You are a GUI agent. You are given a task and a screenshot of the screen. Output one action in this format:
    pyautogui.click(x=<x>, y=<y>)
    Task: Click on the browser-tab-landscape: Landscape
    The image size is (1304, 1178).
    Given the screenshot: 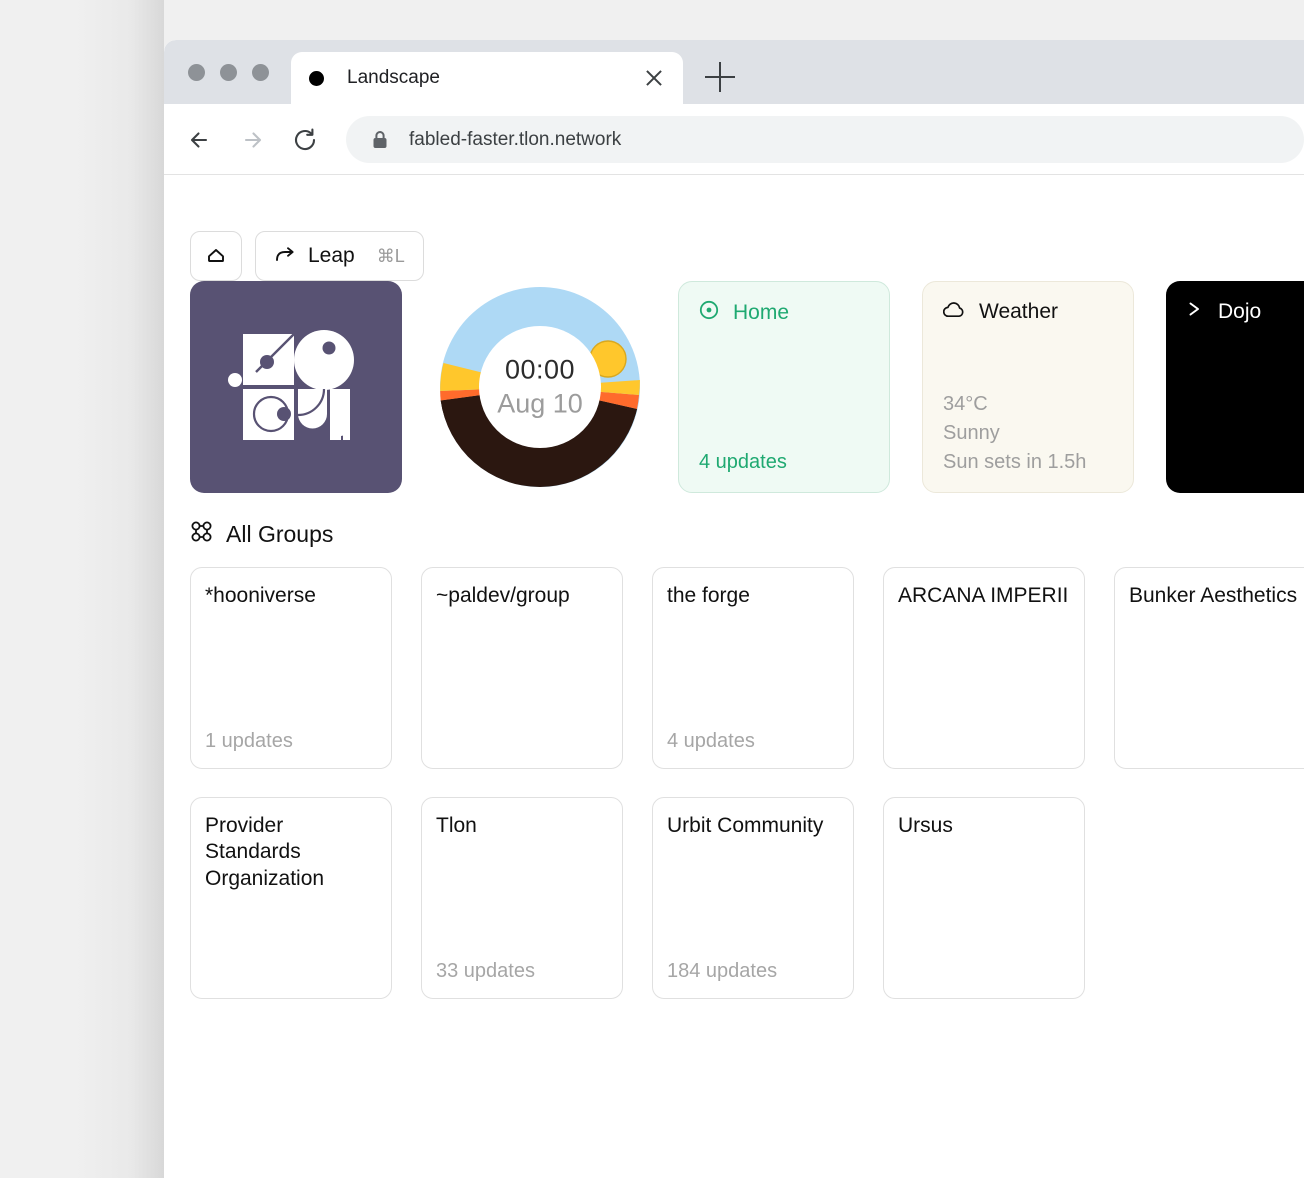 What is the action you would take?
    pyautogui.click(x=487, y=78)
    